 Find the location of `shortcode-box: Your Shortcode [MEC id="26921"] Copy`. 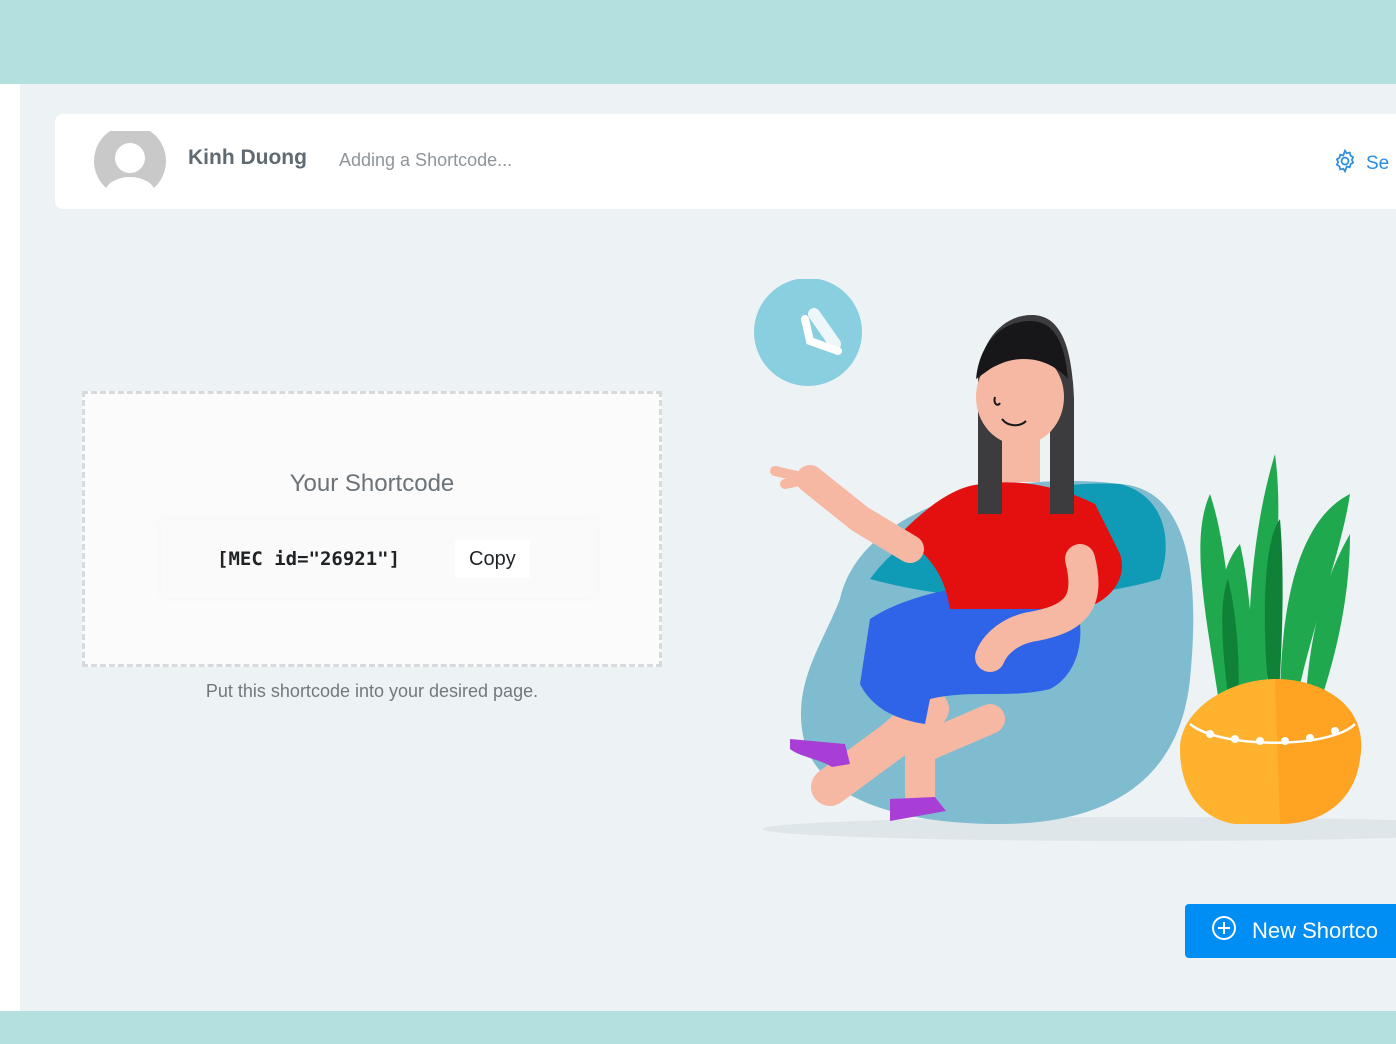

shortcode-box: Your Shortcode [MEC id="26921"] Copy is located at coordinates (372, 529).